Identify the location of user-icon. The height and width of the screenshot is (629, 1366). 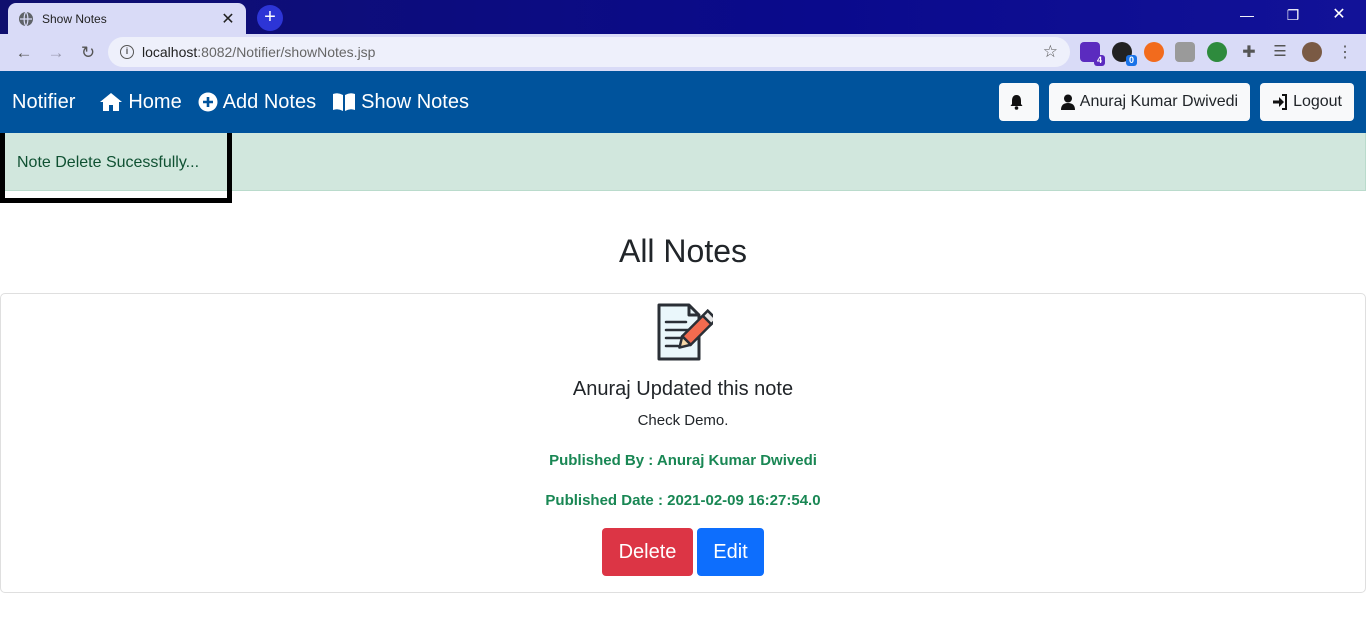
(1067, 102).